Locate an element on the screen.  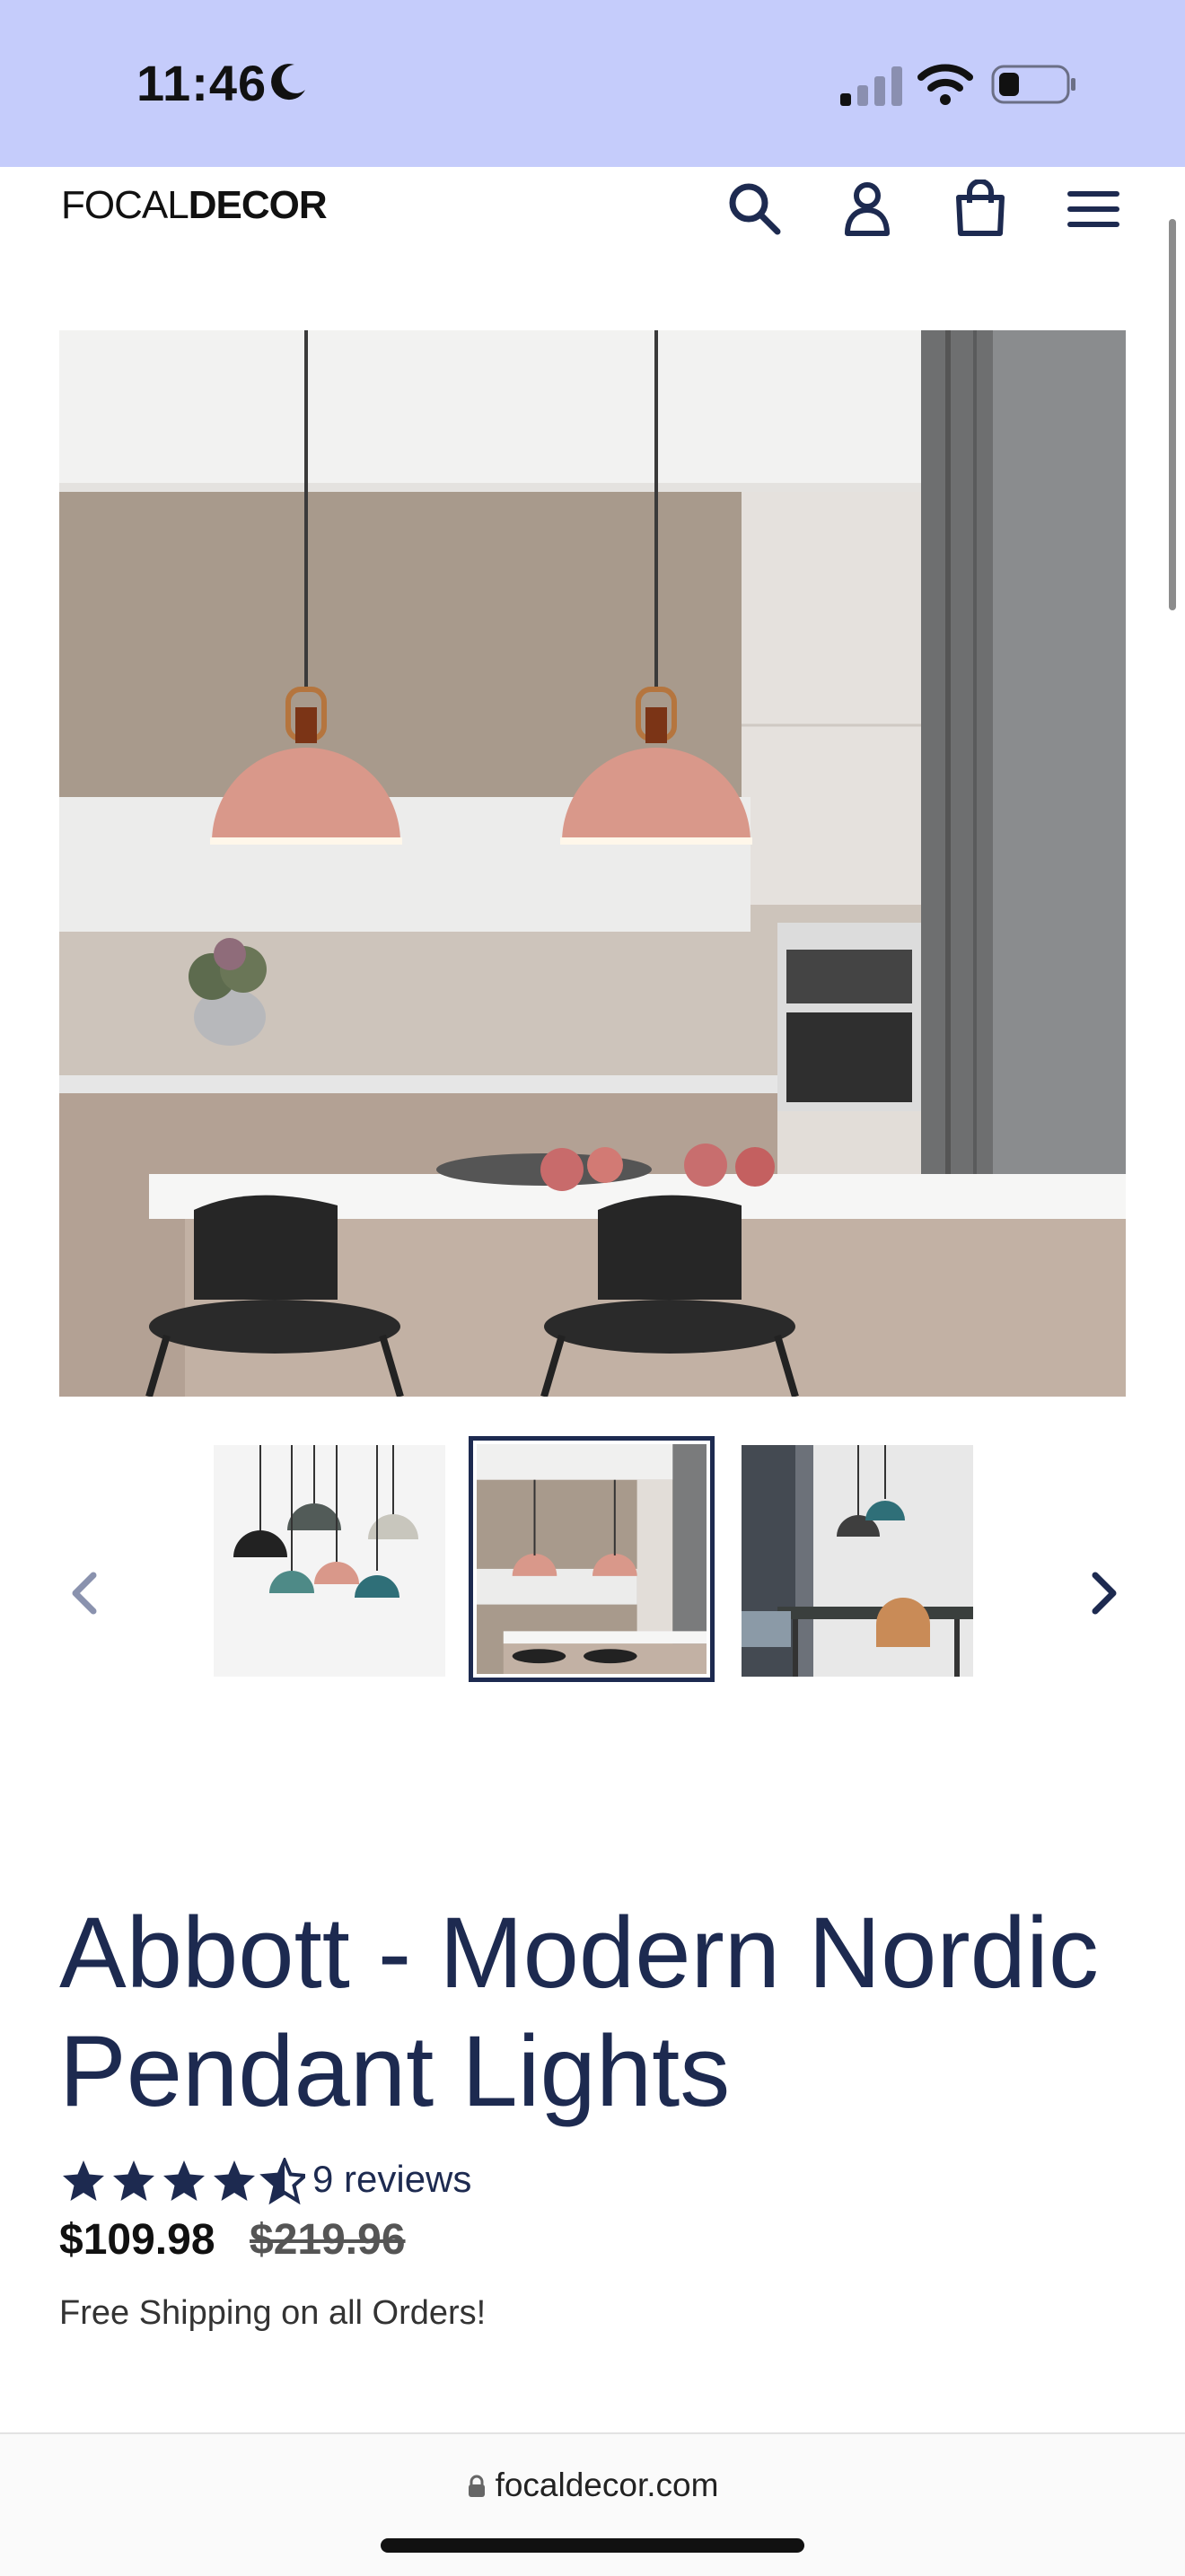
battery-icon is located at coordinates (1033, 84).